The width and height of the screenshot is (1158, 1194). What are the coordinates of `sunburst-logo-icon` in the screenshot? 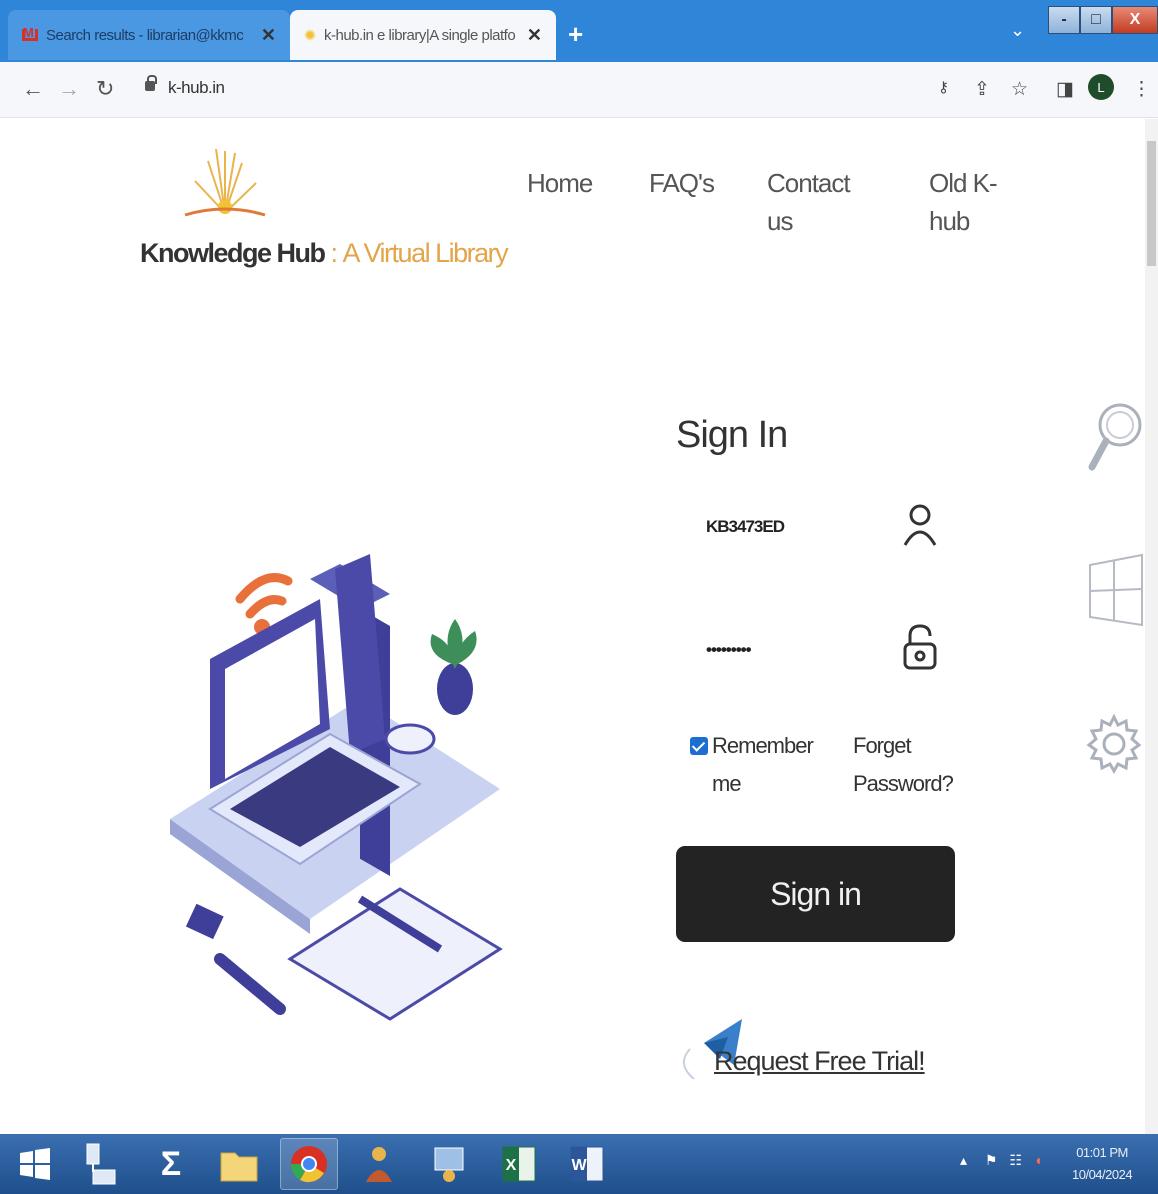 It's located at (225, 182).